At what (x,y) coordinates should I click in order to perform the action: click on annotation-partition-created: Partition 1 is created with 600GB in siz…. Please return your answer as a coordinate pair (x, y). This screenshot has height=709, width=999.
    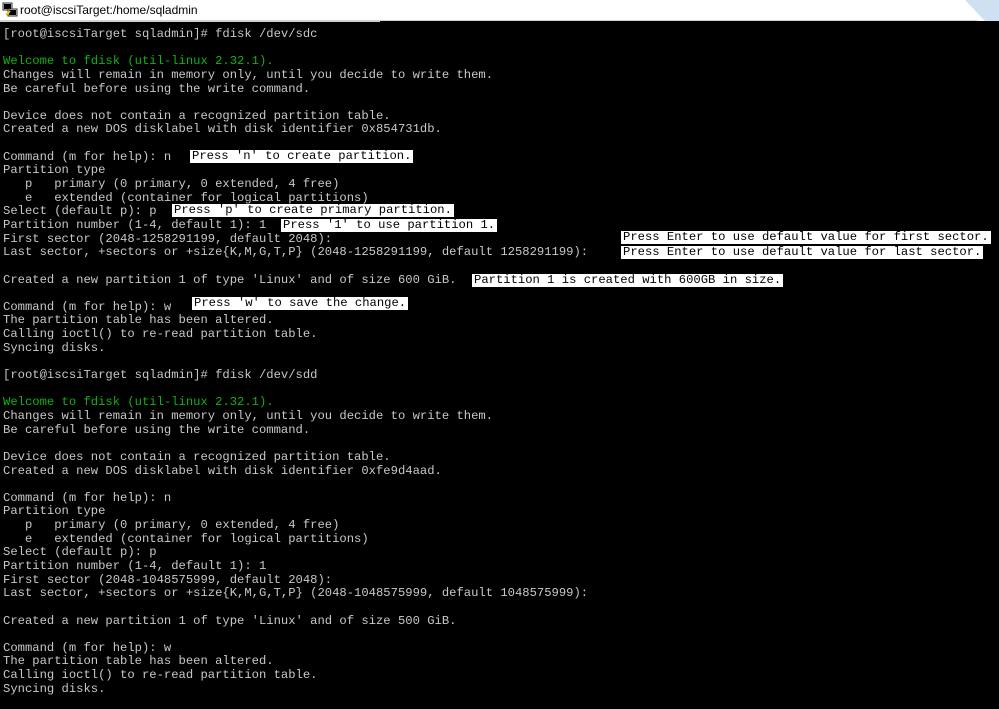
    Looking at the image, I should click on (628, 280).